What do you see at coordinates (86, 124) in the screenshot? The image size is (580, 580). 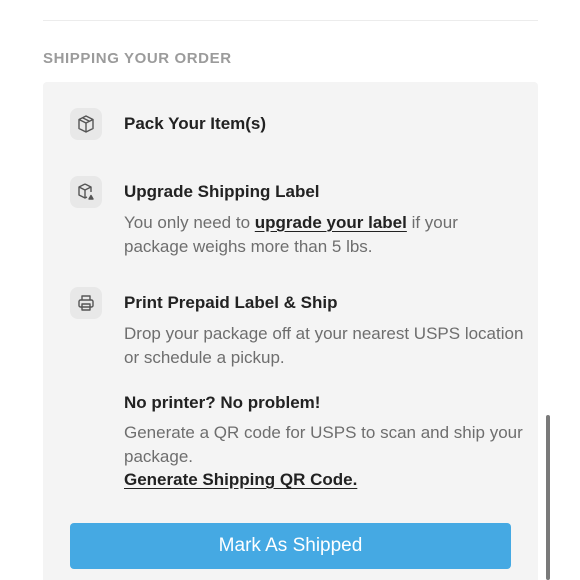 I see `box-icon` at bounding box center [86, 124].